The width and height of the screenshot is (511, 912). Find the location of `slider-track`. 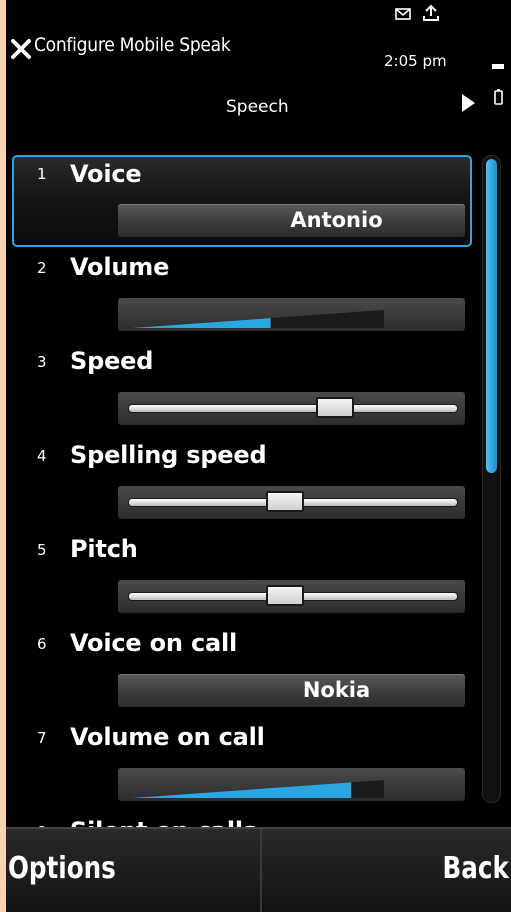

slider-track is located at coordinates (293, 408).